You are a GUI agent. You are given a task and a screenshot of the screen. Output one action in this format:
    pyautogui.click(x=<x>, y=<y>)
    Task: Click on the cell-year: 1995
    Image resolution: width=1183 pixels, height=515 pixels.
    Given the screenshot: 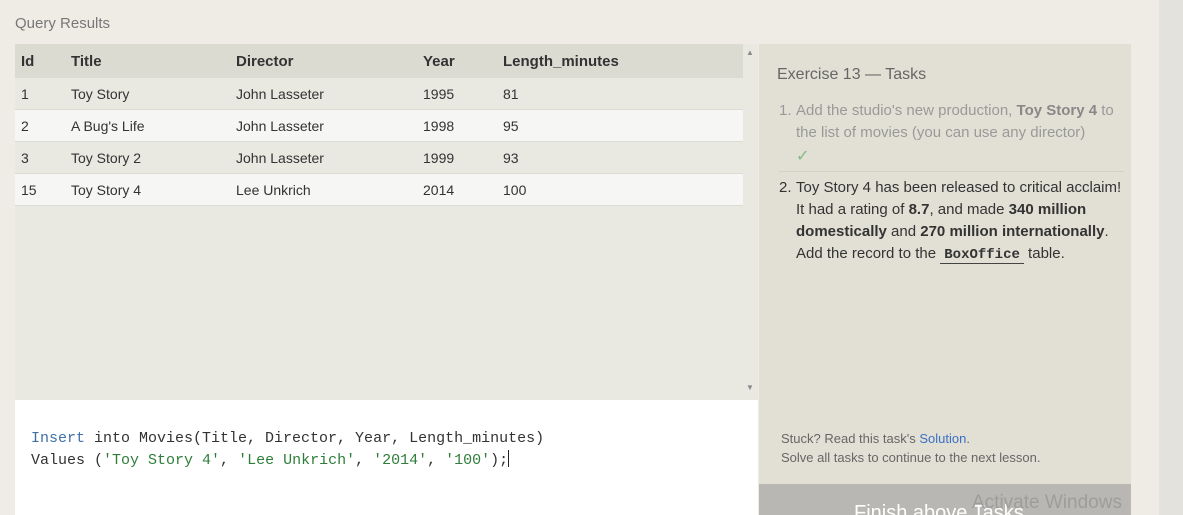 What is the action you would take?
    pyautogui.click(x=463, y=94)
    